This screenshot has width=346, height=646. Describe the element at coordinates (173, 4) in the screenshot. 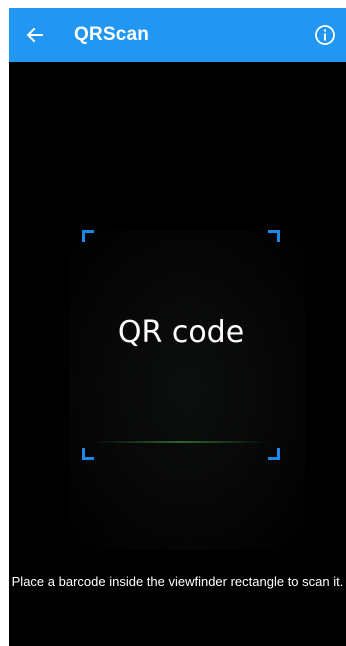

I see `status-strip` at that location.